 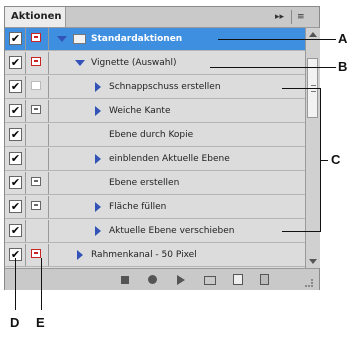 I want to click on record-icon, so click(x=152, y=279).